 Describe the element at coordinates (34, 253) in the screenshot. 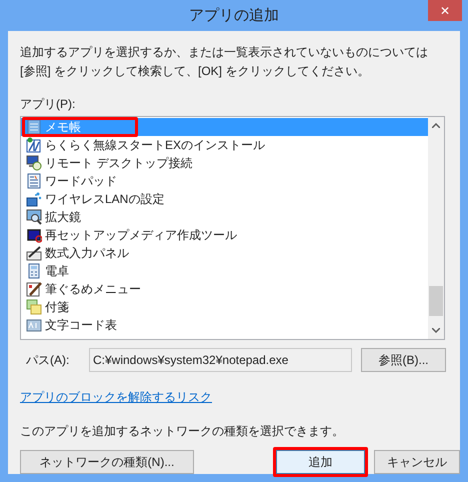

I see `pen-tablet-icon` at that location.